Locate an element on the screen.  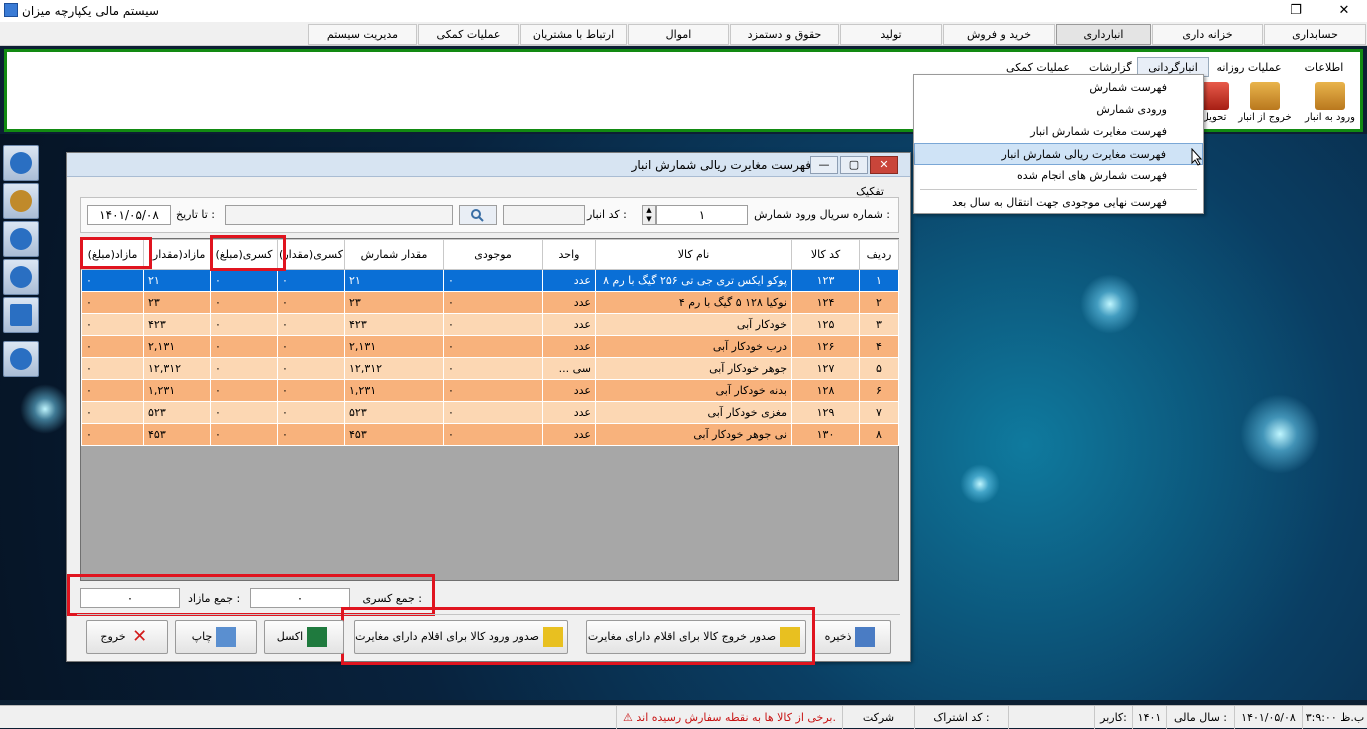
table-cell: ۱۲۸ is located at coordinates (825, 390).